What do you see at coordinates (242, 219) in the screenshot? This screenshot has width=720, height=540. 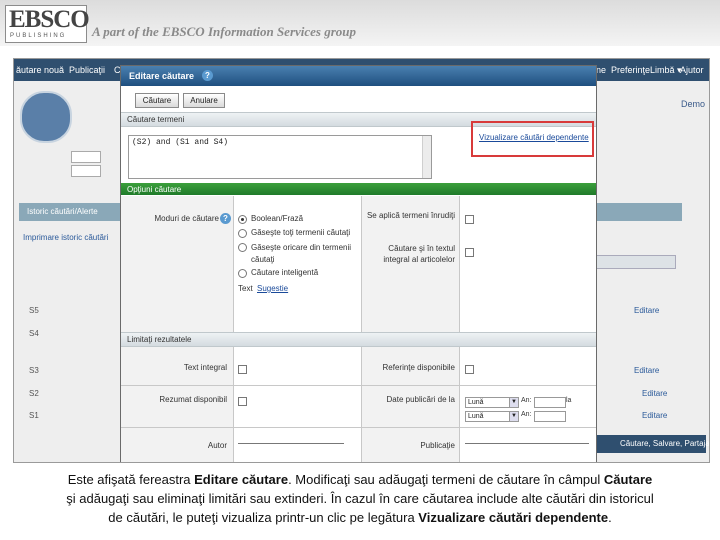 I see `mode-boolean-radio` at bounding box center [242, 219].